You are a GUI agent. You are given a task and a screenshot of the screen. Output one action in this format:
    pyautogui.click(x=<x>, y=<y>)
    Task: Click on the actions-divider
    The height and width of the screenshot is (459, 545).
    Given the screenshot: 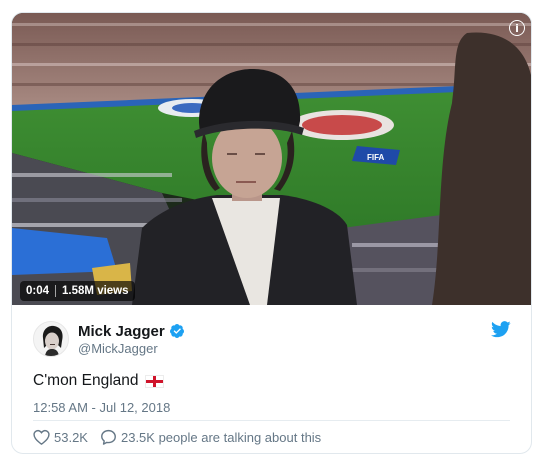 What is the action you would take?
    pyautogui.click(x=271, y=420)
    